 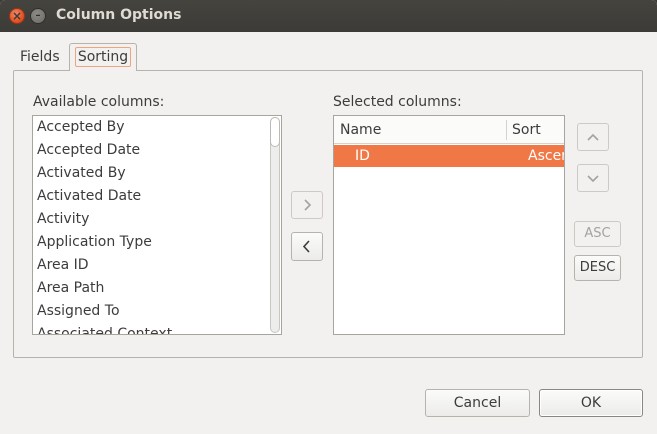 I want to click on move-up-button, so click(x=593, y=137).